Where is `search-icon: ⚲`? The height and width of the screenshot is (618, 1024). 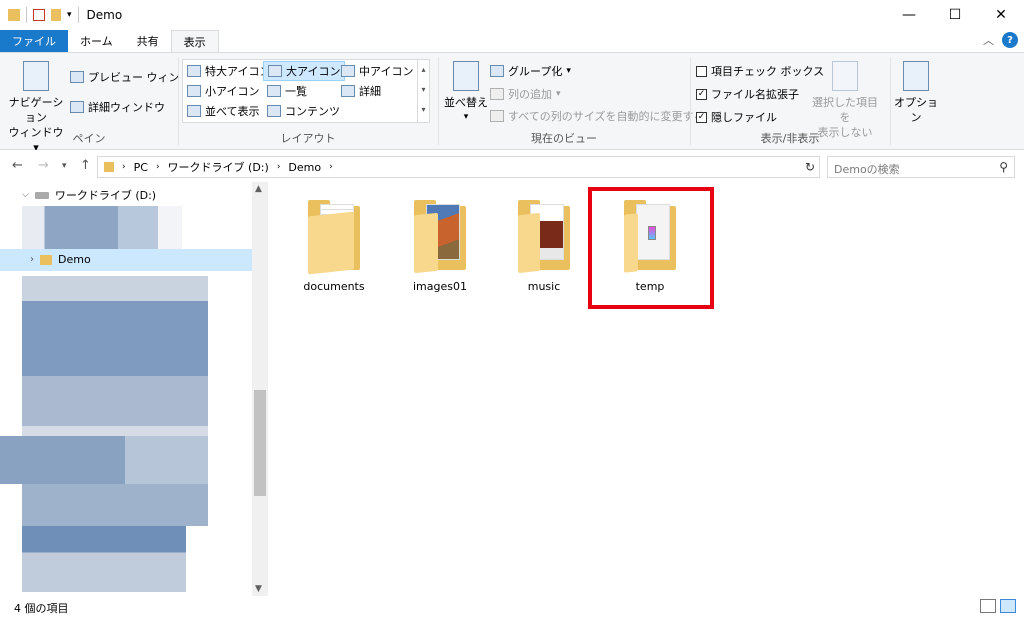 search-icon: ⚲ is located at coordinates (1003, 167).